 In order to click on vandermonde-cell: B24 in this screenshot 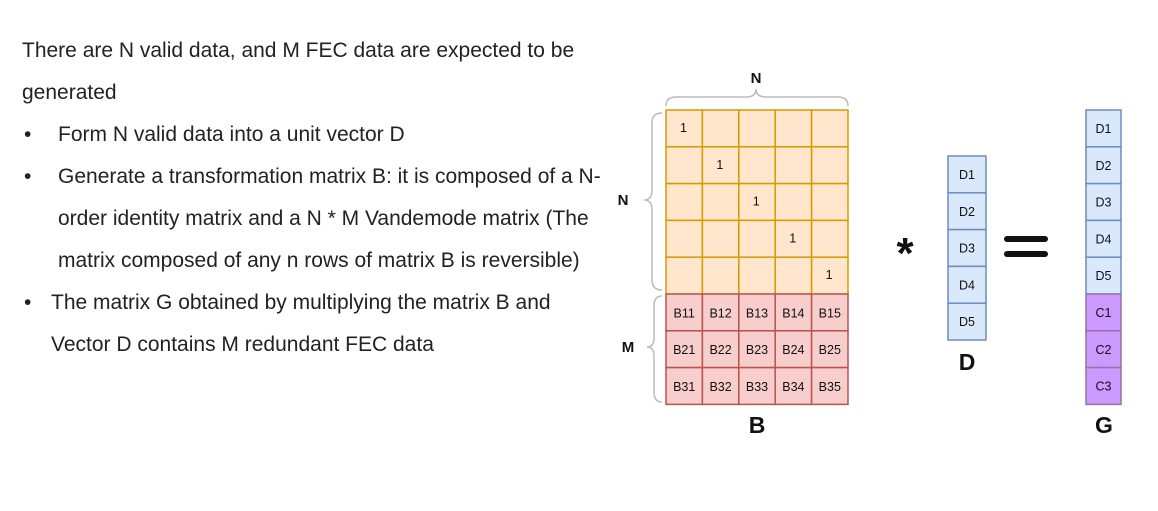, I will do `click(793, 349)`.